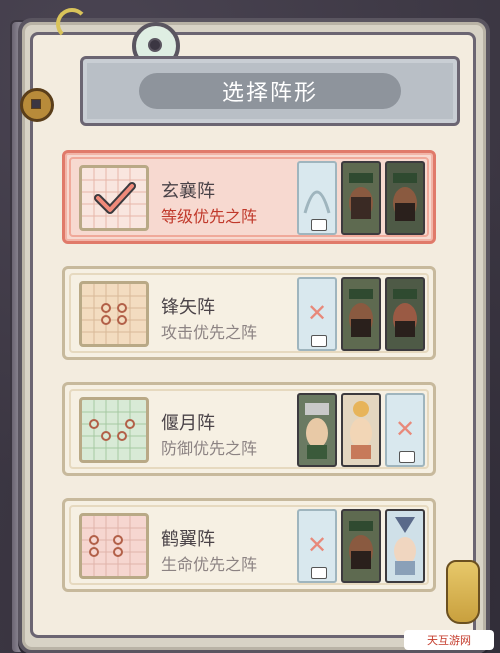 The image size is (500, 653). I want to click on formation-priority: 等级优先之阵, so click(209, 216).